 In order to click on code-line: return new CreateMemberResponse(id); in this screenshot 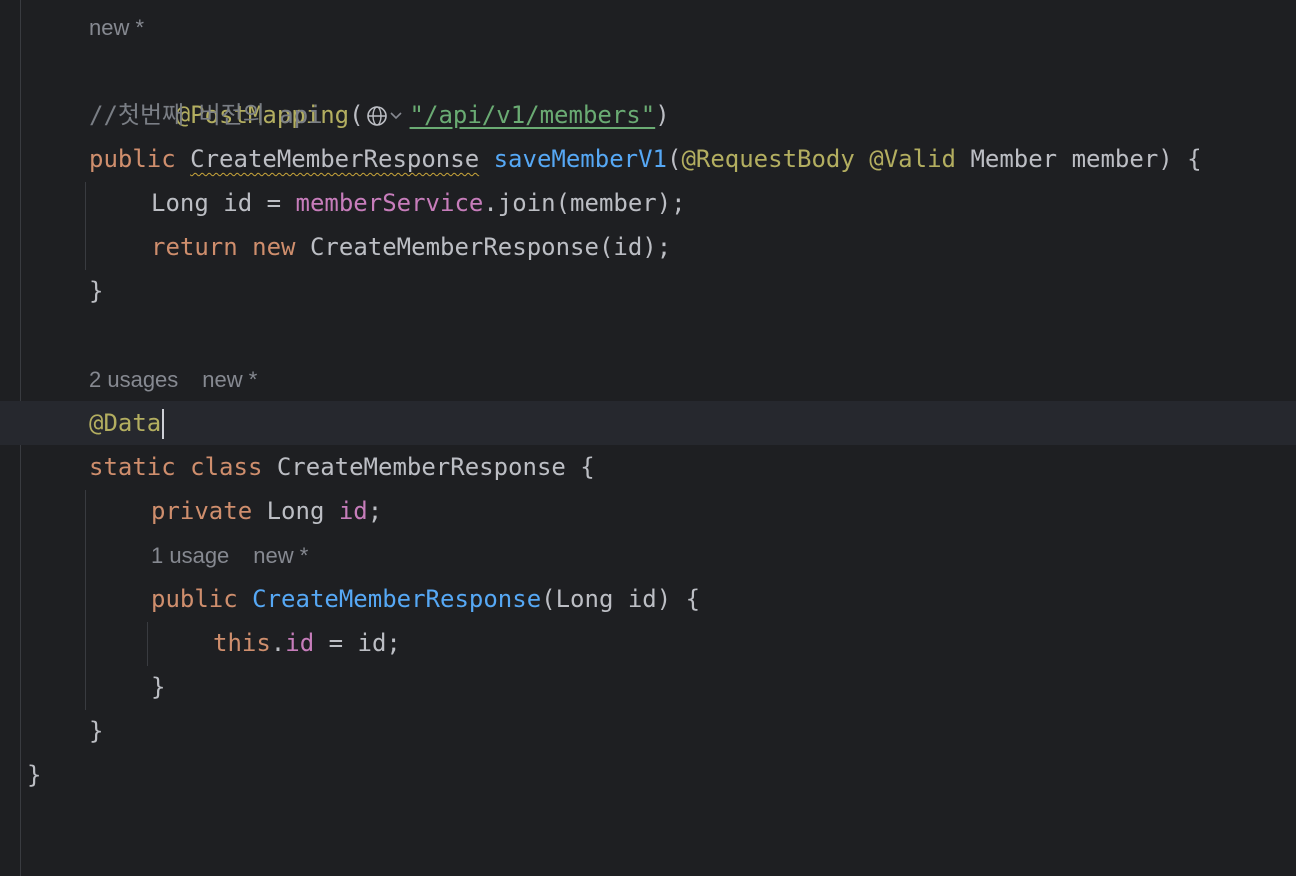, I will do `click(648, 247)`.